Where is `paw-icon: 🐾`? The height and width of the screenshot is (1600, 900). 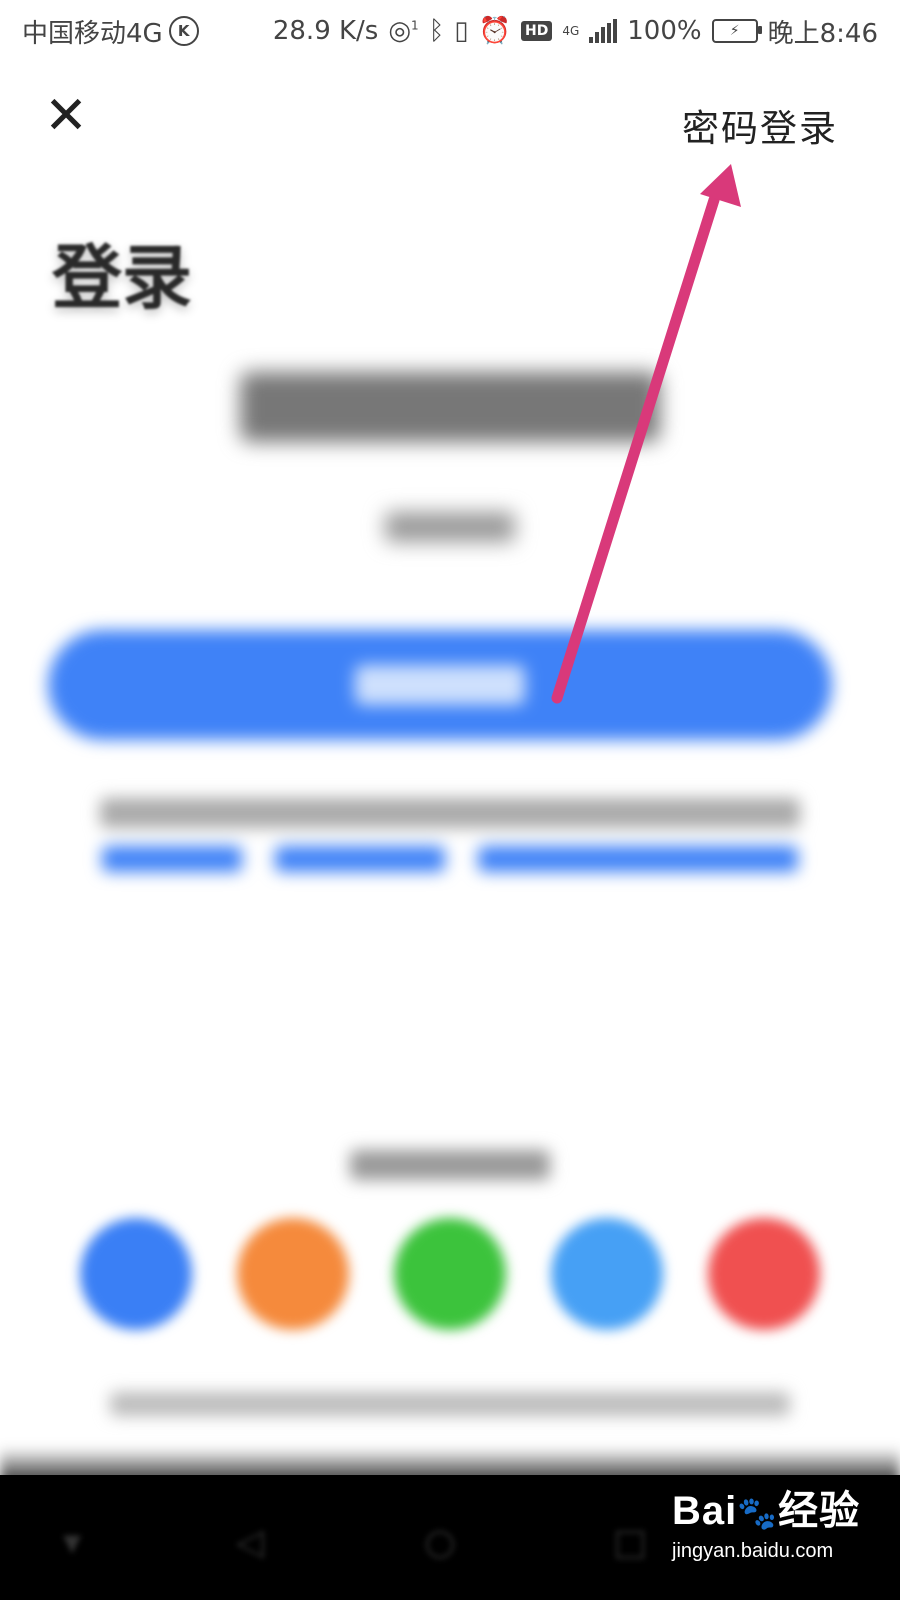 paw-icon: 🐾 is located at coordinates (758, 1513).